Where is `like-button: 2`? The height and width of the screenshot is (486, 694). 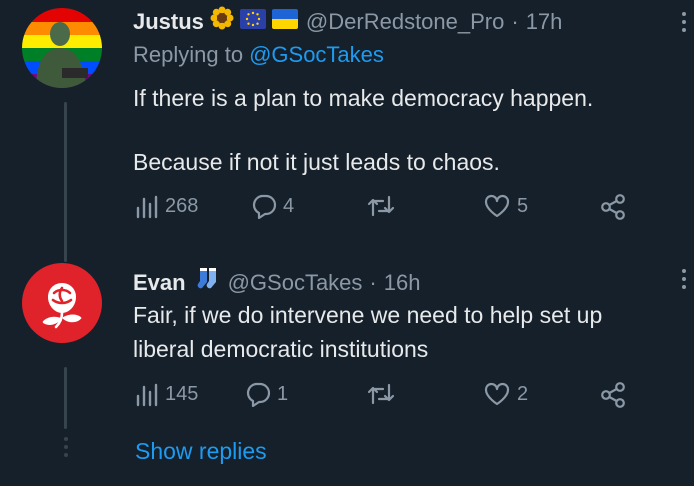
like-button: 2 is located at coordinates (505, 394).